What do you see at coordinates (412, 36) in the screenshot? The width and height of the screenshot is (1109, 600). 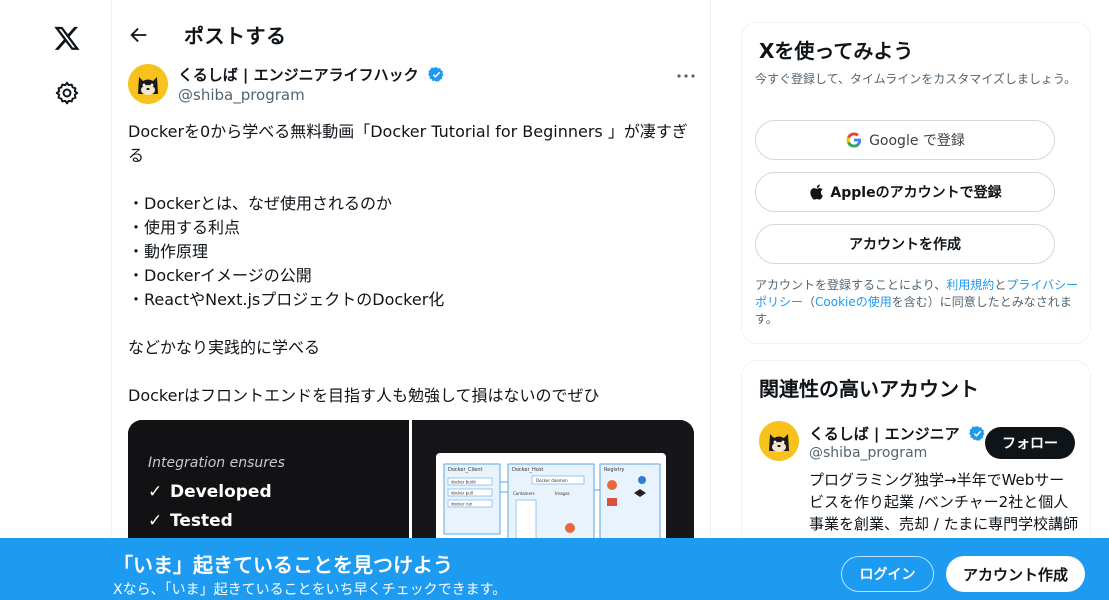 I see `top-bar: ポストする` at bounding box center [412, 36].